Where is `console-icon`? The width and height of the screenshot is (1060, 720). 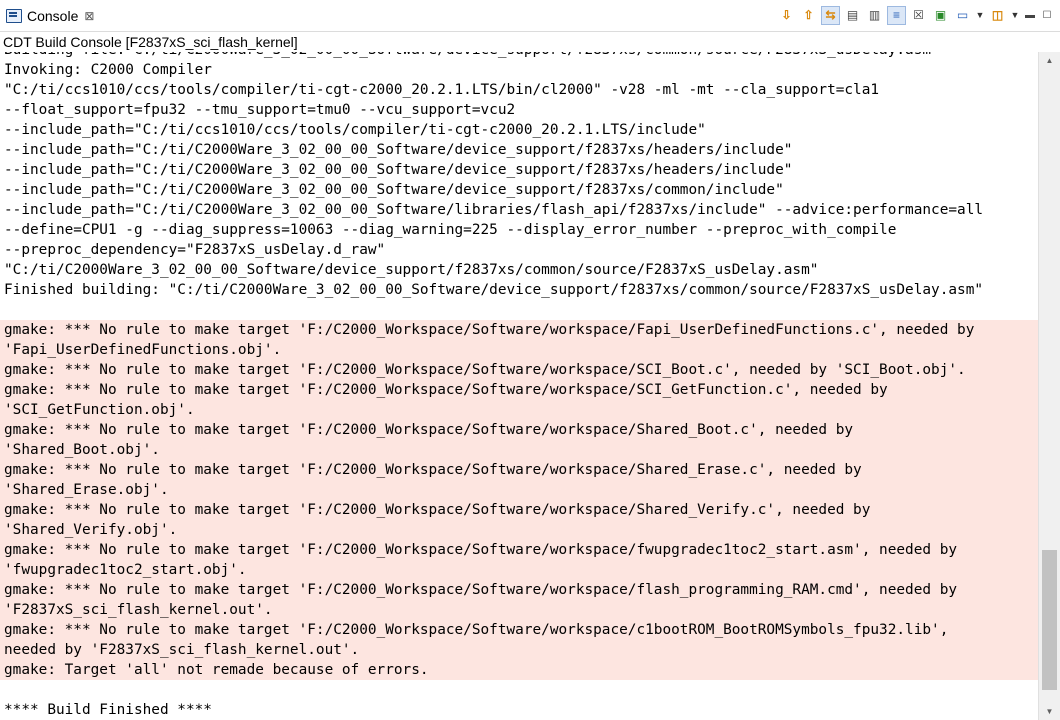
console-icon is located at coordinates (14, 15).